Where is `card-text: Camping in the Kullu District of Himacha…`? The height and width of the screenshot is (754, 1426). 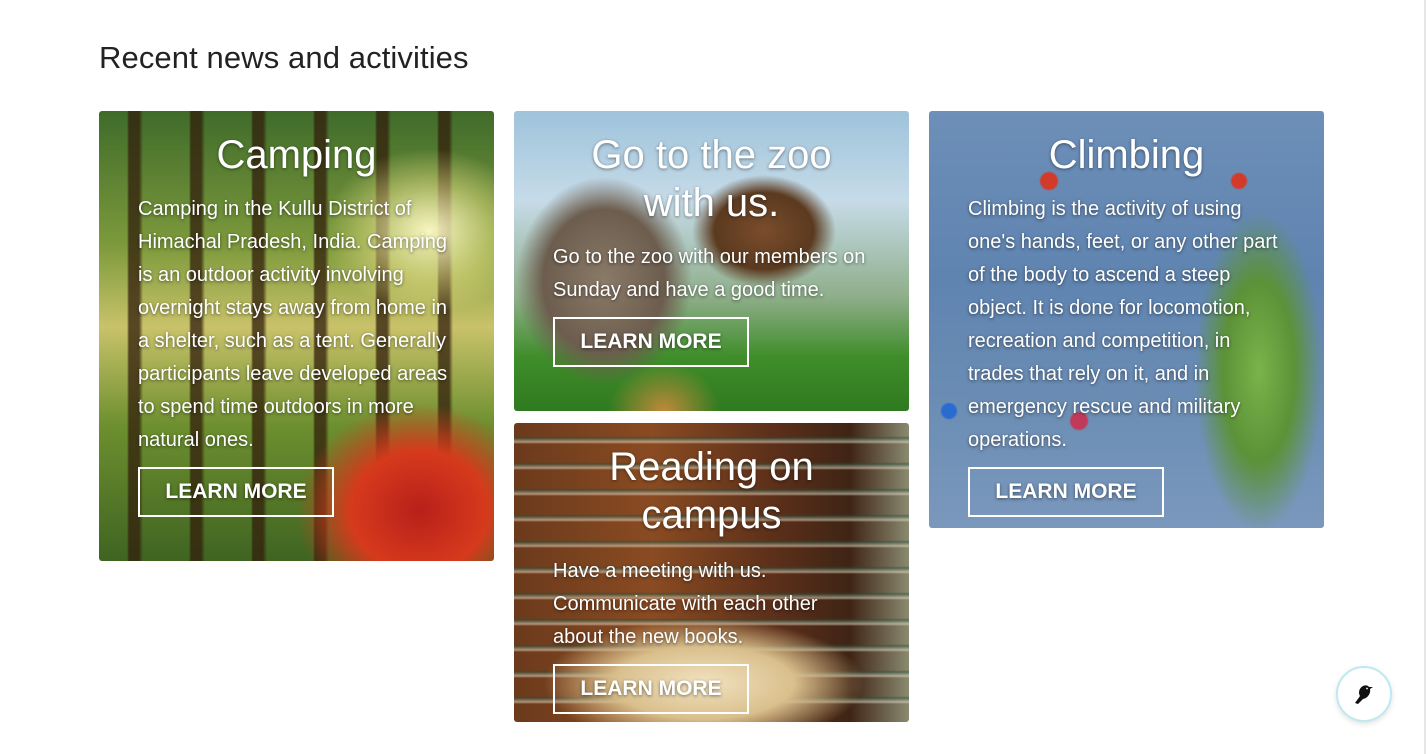
card-text: Camping in the Kullu District of Himacha… is located at coordinates (293, 324).